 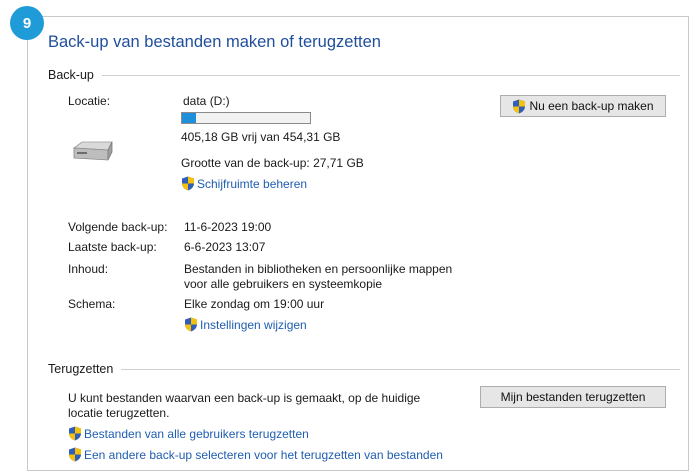 What do you see at coordinates (283, 284) in the screenshot?
I see `contents-value-line2: voor alle gebruikers en systeemkopie` at bounding box center [283, 284].